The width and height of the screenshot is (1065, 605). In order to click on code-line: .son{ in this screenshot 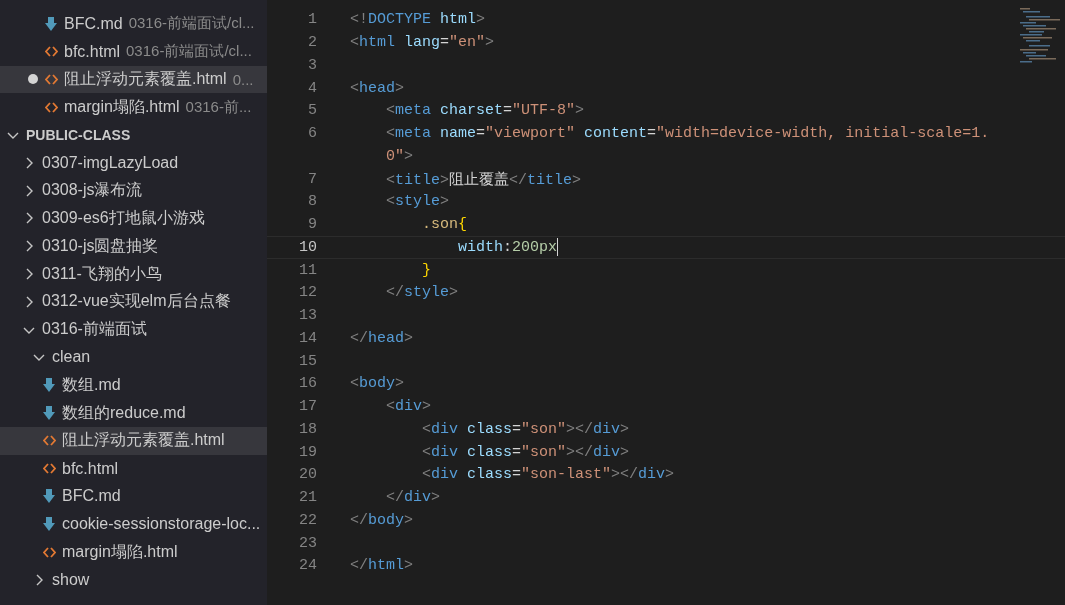, I will do `click(444, 225)`.